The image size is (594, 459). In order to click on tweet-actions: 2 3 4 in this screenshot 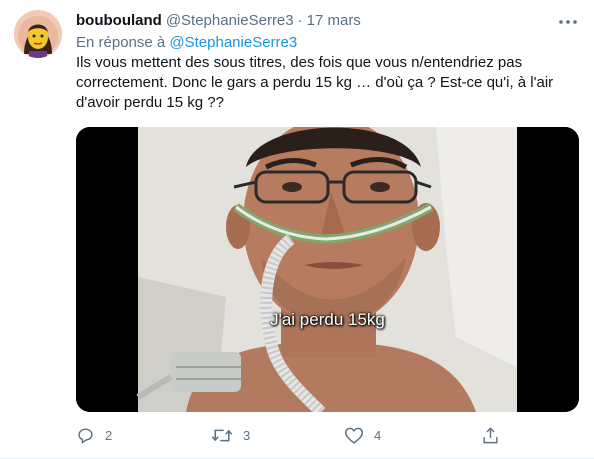, I will do `click(296, 435)`.